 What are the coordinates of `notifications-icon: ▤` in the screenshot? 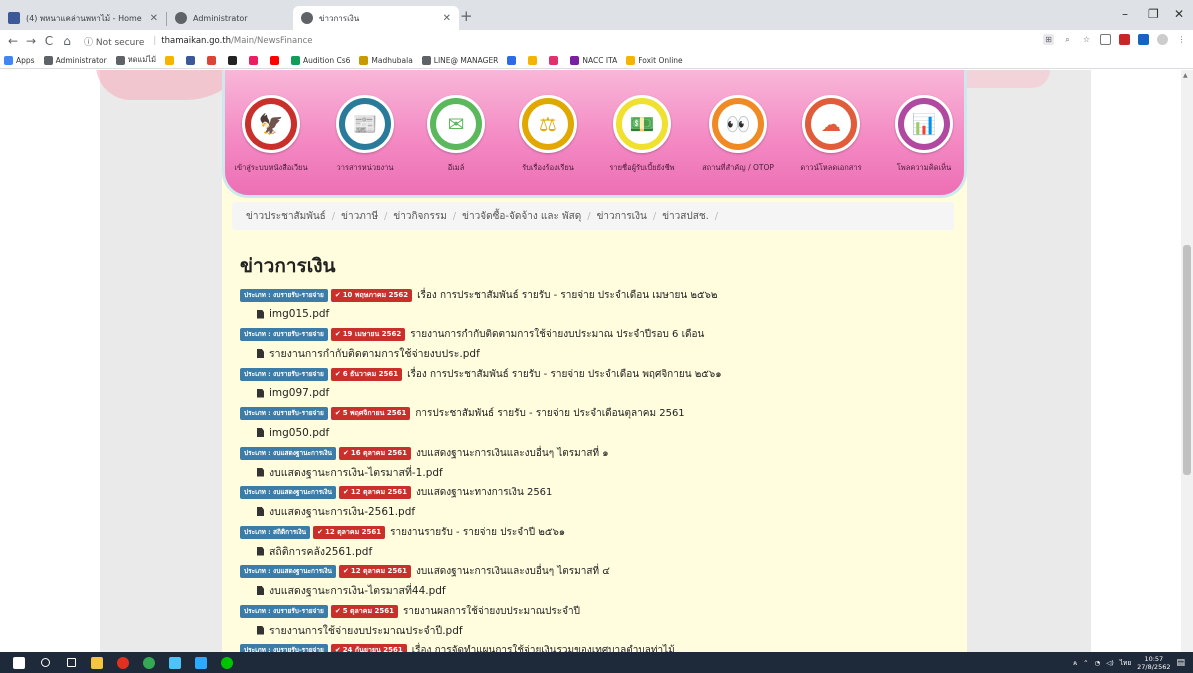 It's located at (1180, 663).